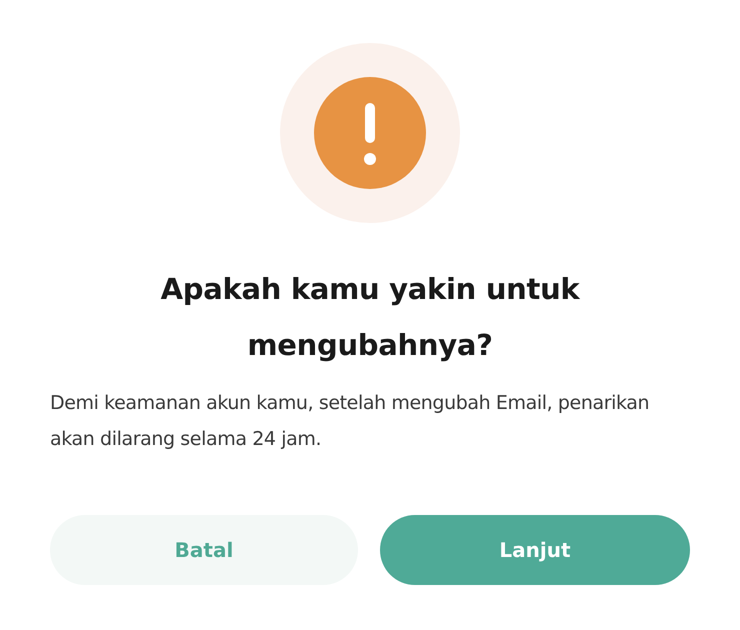  Describe the element at coordinates (204, 550) in the screenshot. I see `cancel-button: Batal` at that location.